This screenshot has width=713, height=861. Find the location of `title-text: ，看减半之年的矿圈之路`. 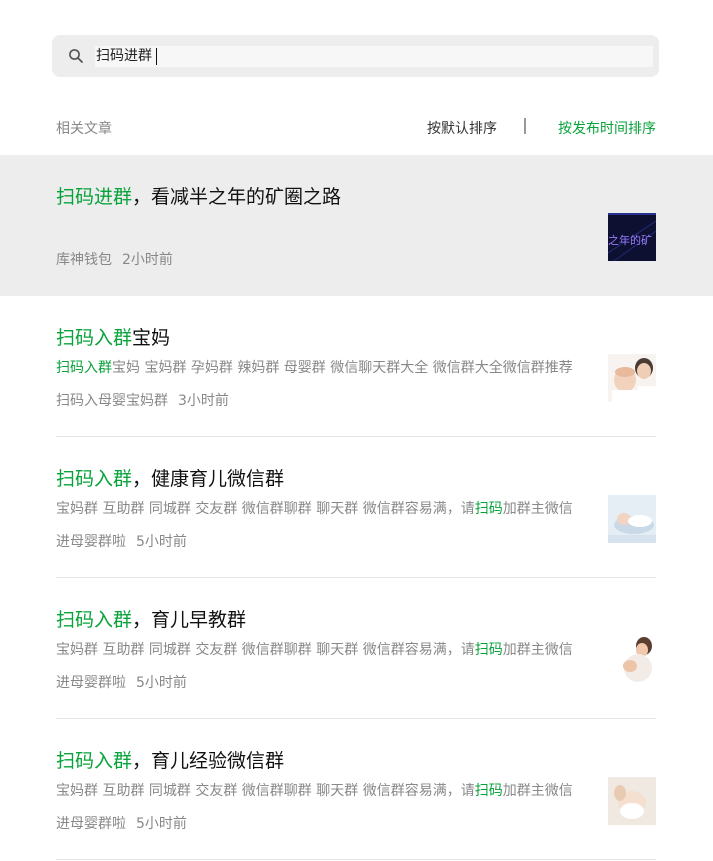

title-text: ，看减半之年的矿圈之路 is located at coordinates (237, 197).